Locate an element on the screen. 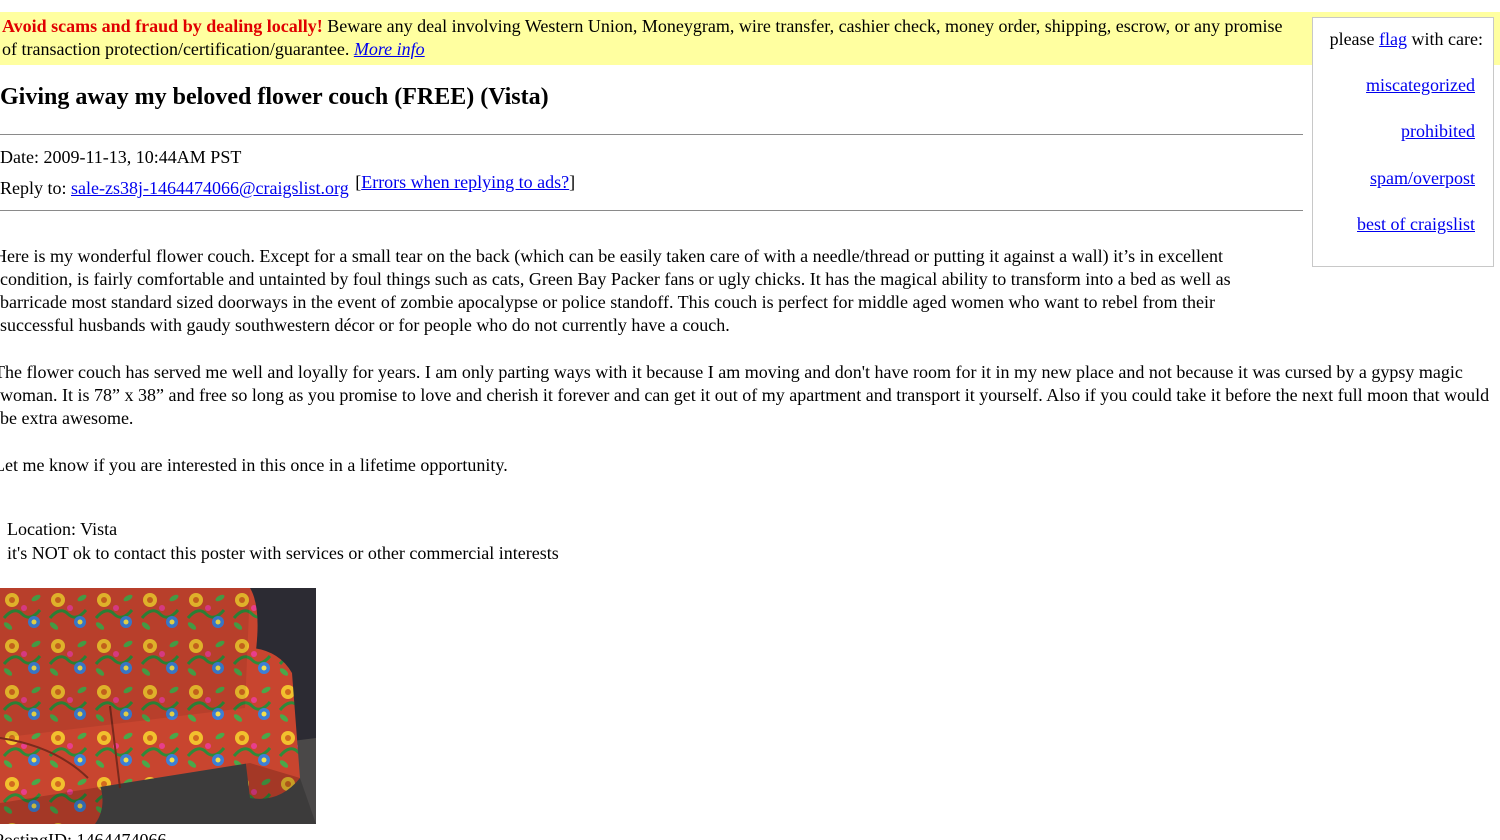 The height and width of the screenshot is (840, 1500). meta-divider is located at coordinates (651, 210).